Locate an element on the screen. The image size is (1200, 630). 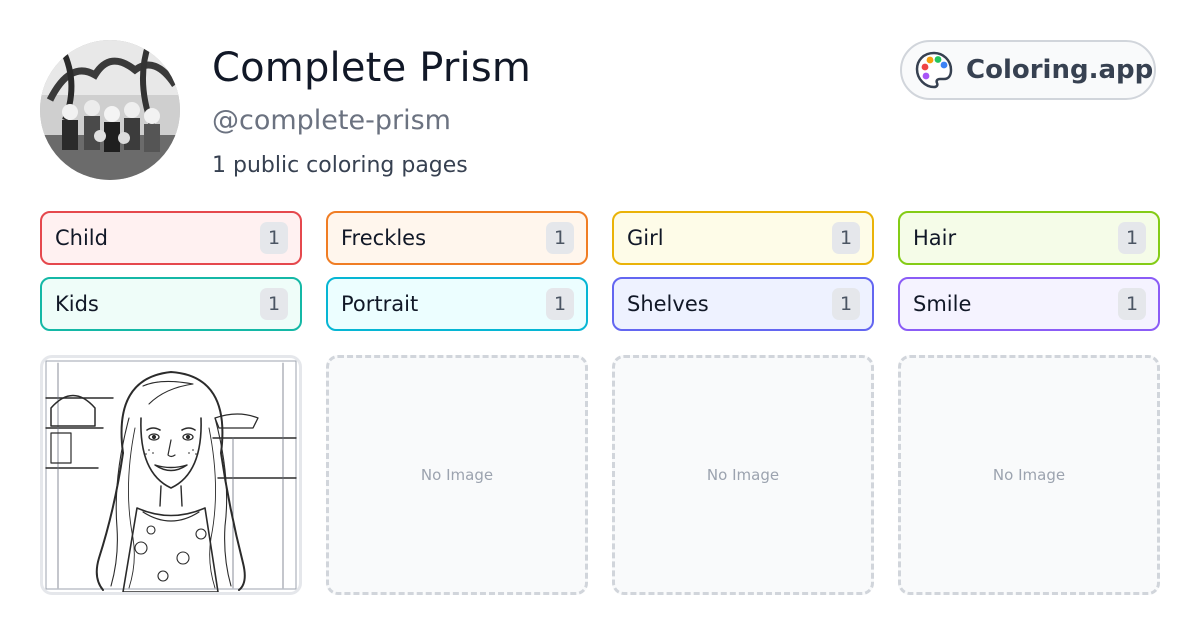
palette-icon is located at coordinates (934, 70).